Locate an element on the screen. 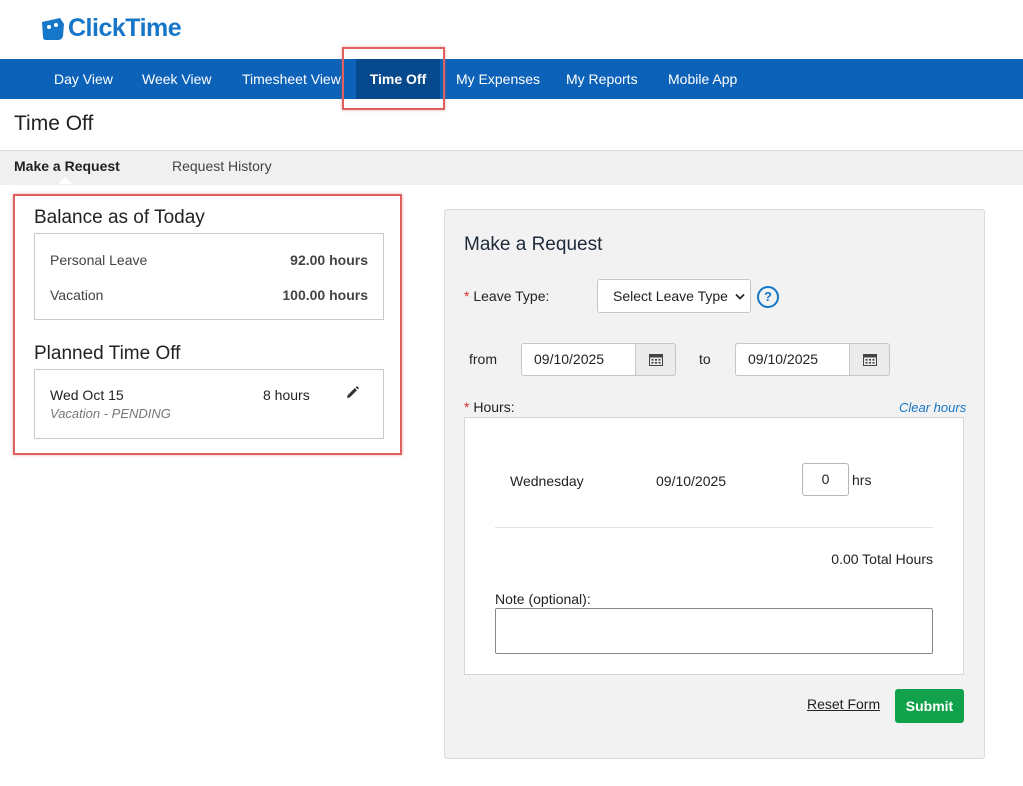  note-textarea is located at coordinates (714, 631).